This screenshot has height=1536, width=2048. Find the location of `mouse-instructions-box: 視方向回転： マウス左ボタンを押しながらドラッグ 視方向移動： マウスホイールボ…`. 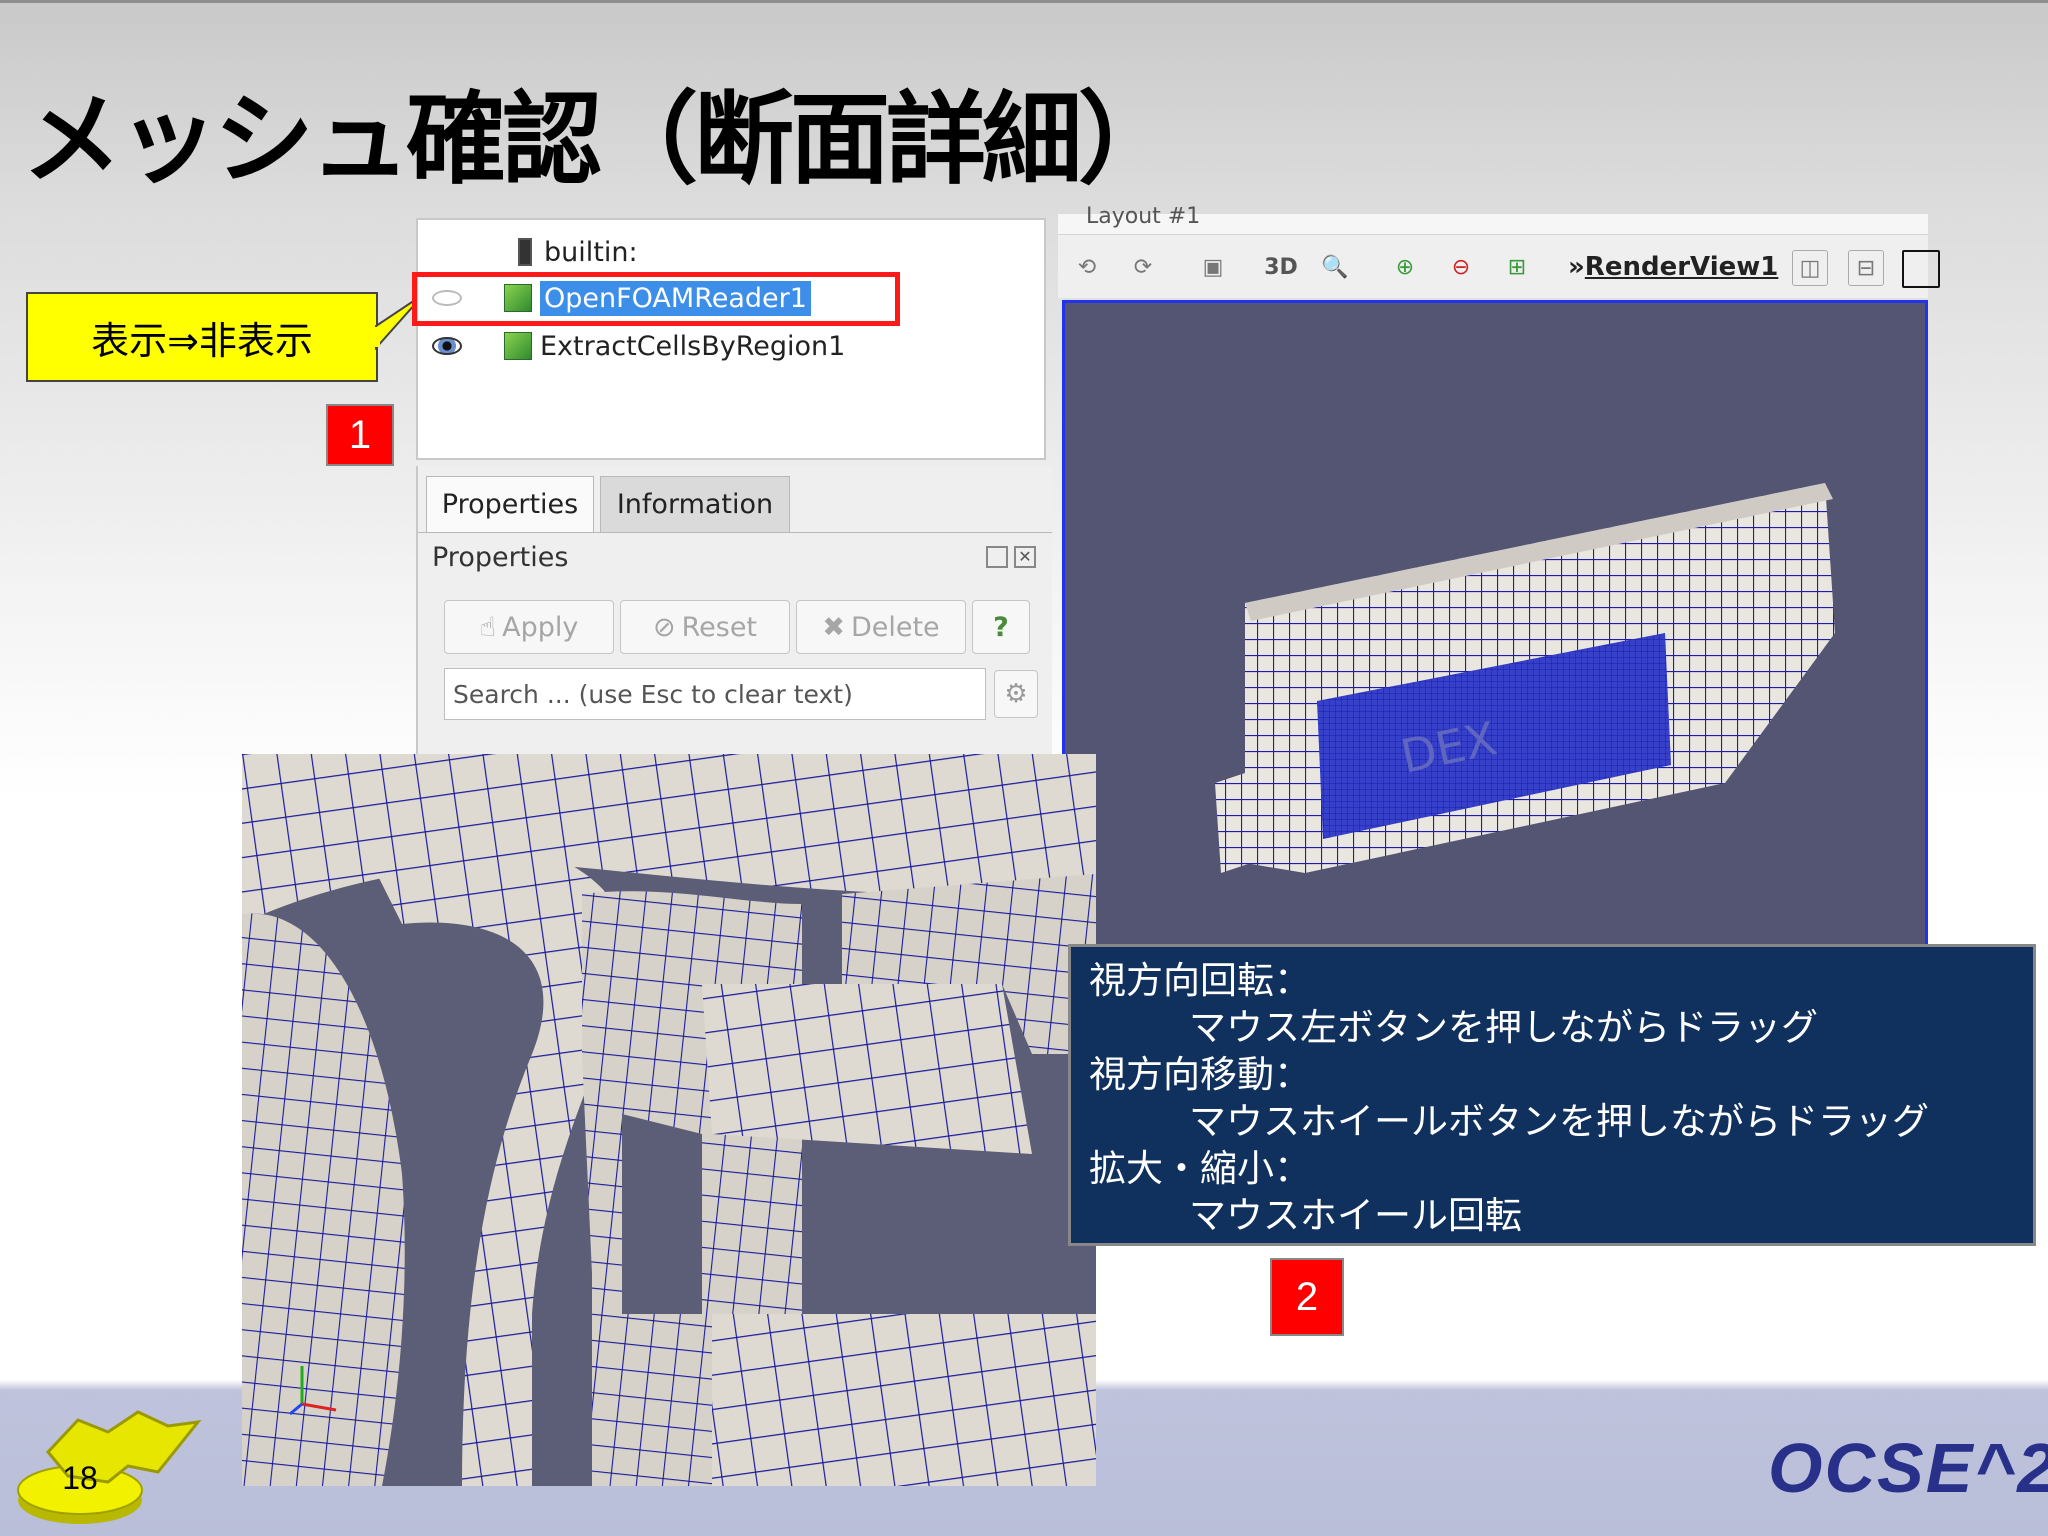

mouse-instructions-box: 視方向回転： マウス左ボタンを押しながらドラッグ 視方向移動： マウスホイールボ… is located at coordinates (1552, 1095).